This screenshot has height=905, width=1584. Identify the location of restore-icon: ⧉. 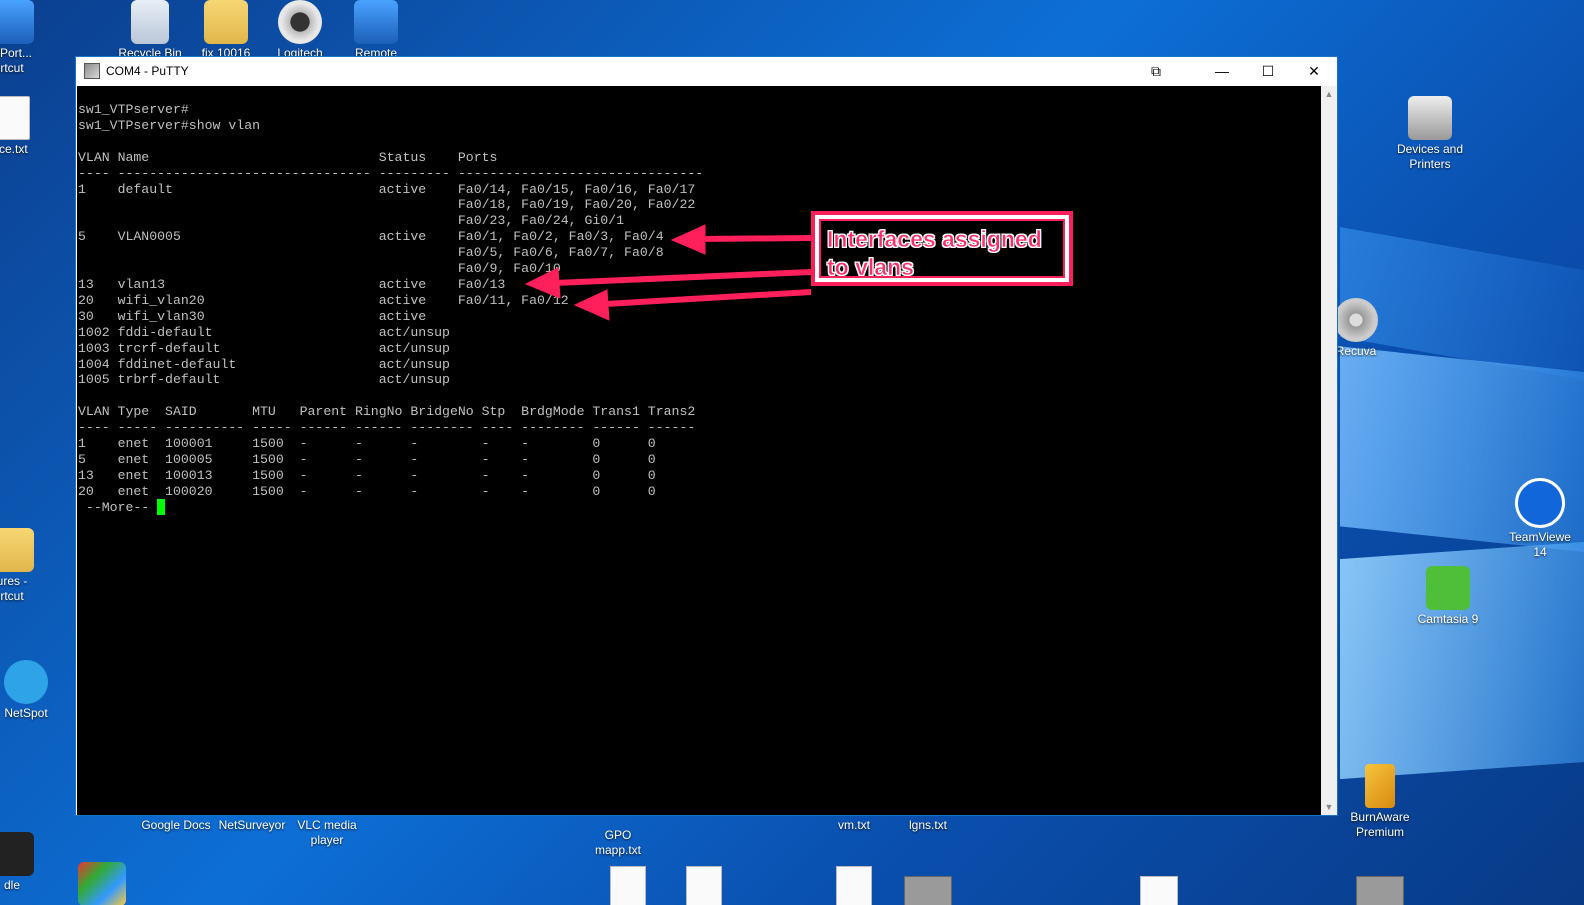
(1156, 71).